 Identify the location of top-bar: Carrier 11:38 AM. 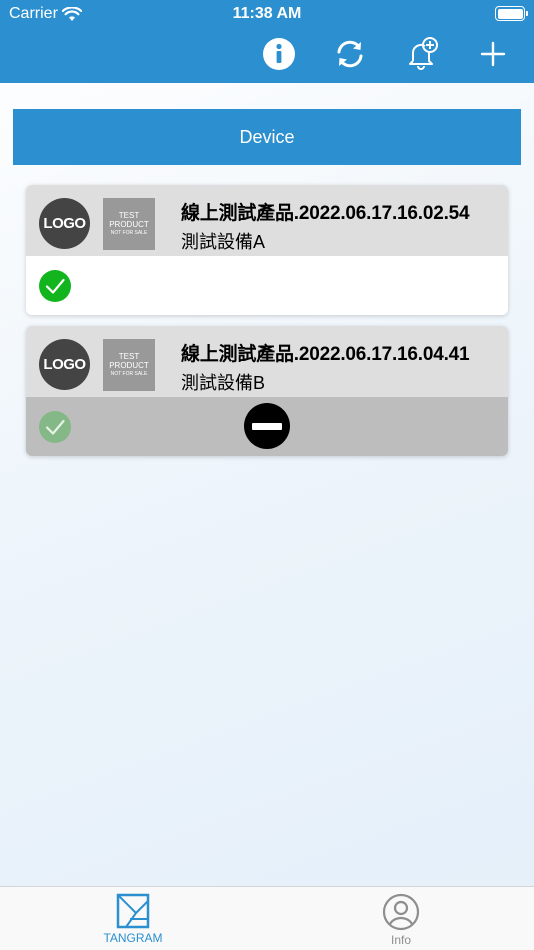
(267, 41).